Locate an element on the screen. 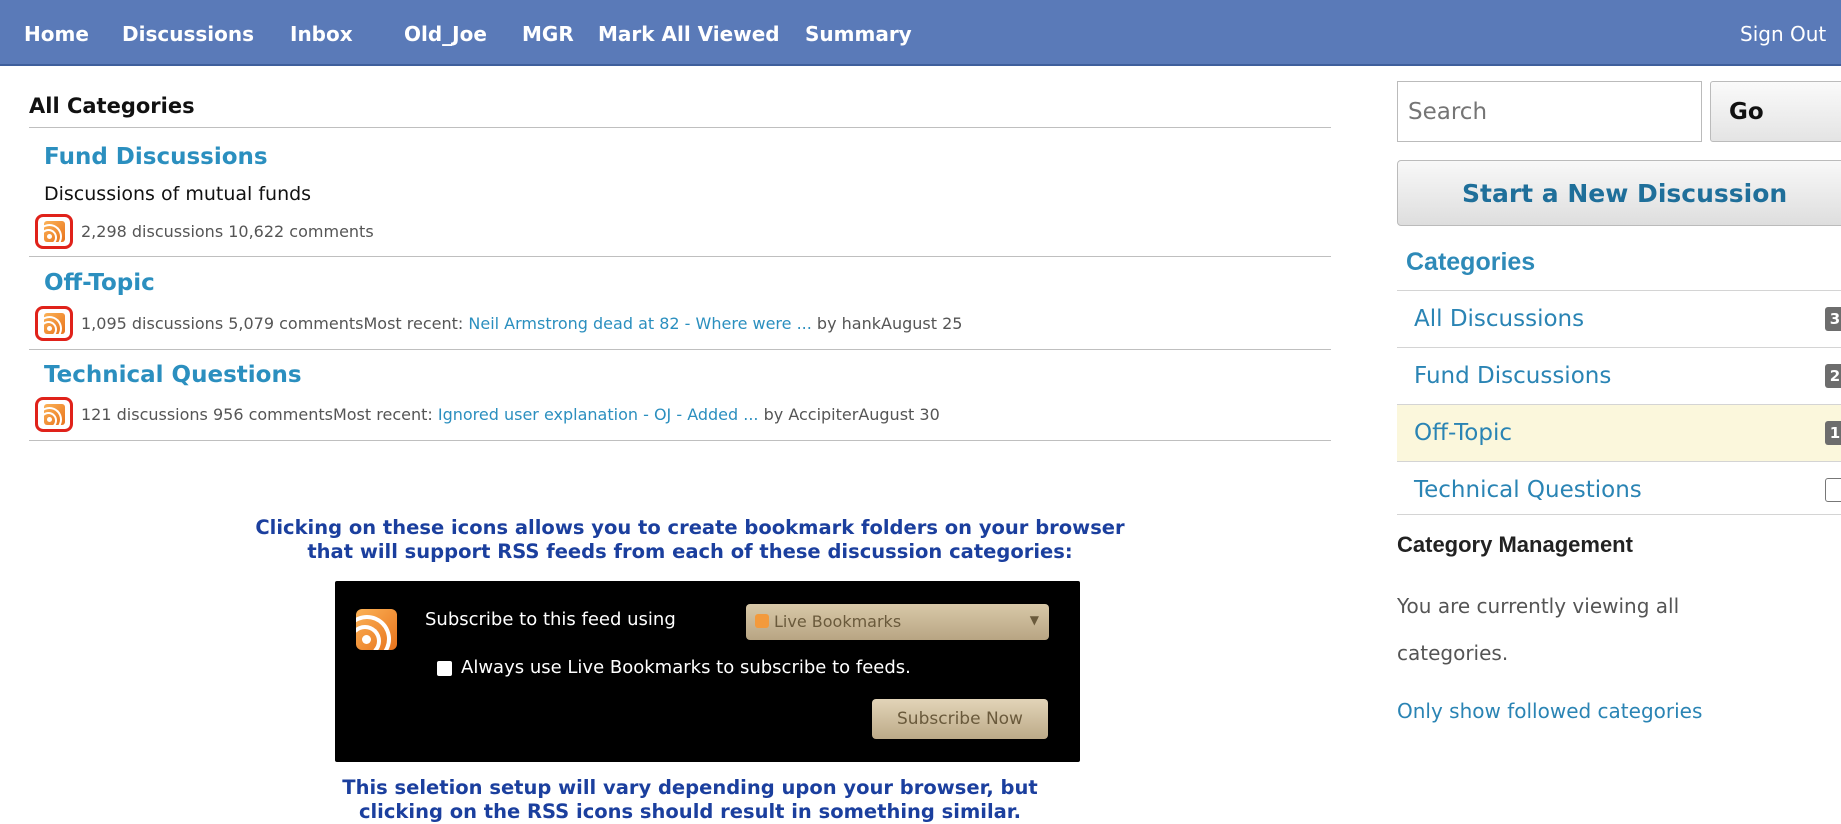 This screenshot has height=824, width=1841. sidebar-item-all-discussions: All Discussions 3 is located at coordinates (1619, 319).